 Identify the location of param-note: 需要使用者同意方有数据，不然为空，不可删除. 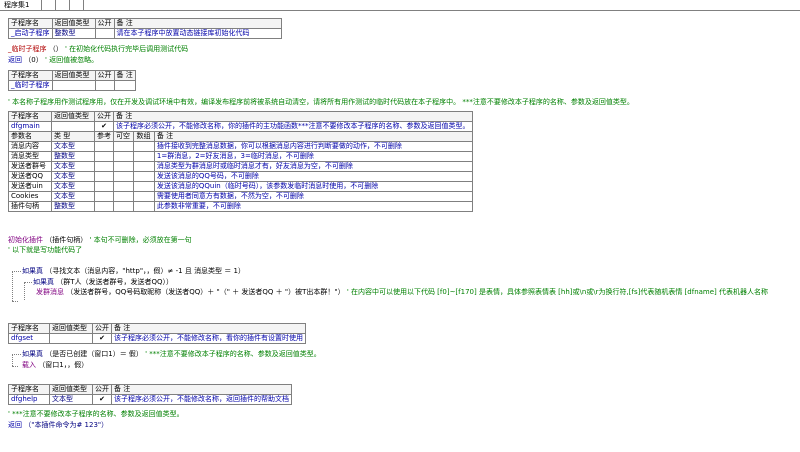
(313, 196).